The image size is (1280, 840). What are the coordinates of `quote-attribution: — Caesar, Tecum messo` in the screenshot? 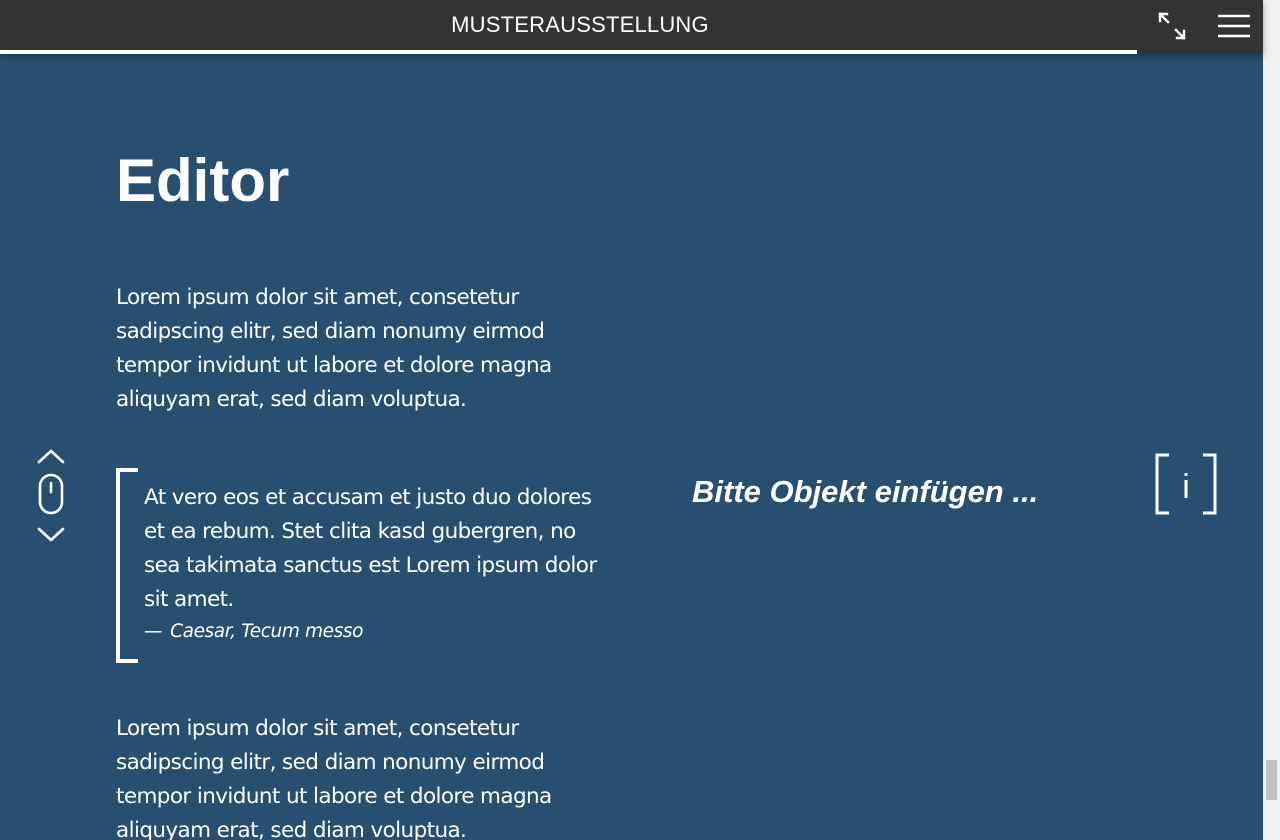 It's located at (253, 632).